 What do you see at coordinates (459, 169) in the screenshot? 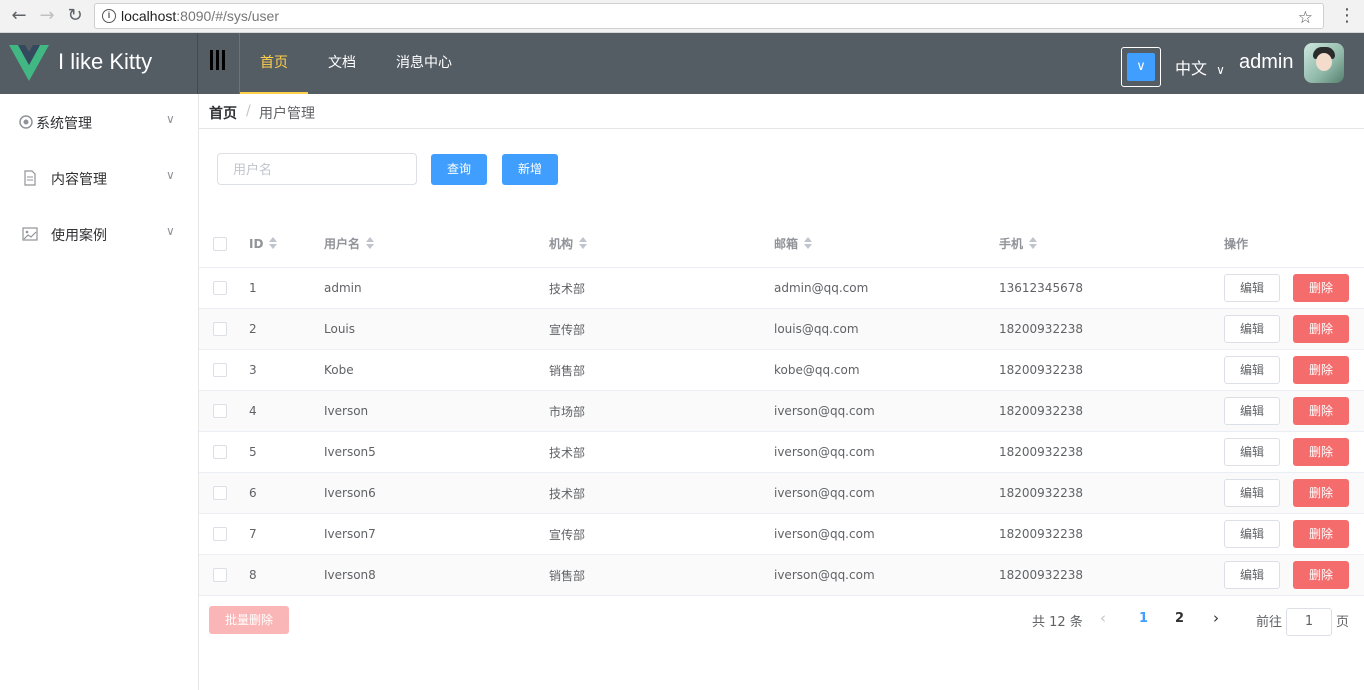
I see `query-button: 查询` at bounding box center [459, 169].